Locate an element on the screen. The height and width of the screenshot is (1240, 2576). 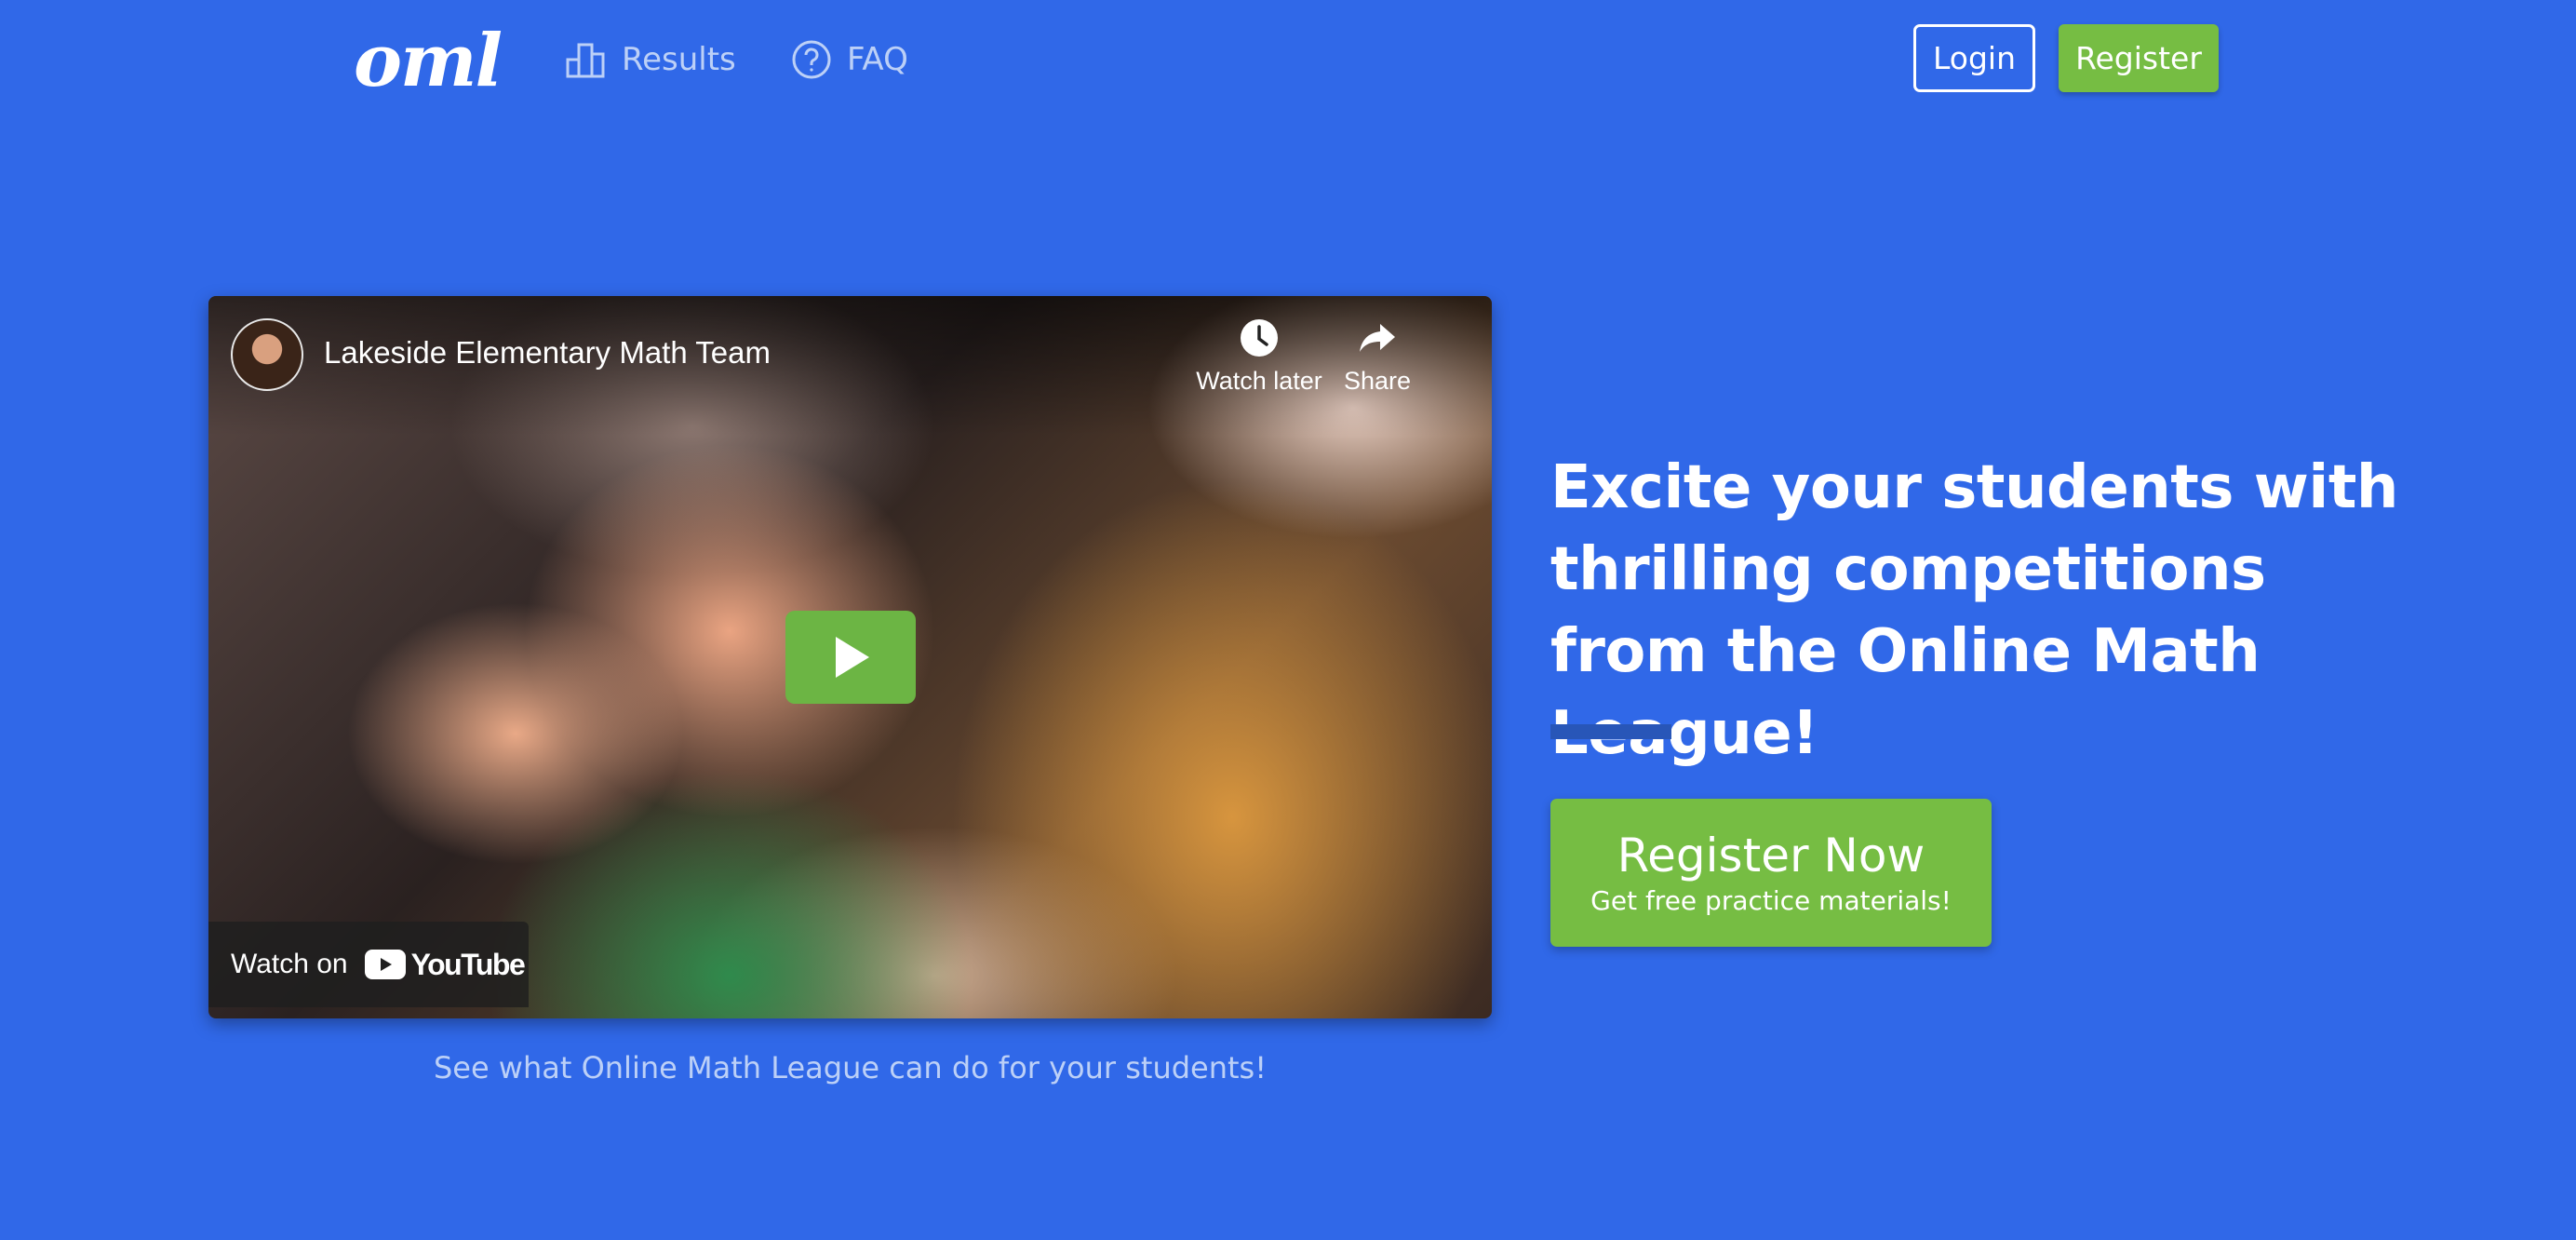
login-button: Login is located at coordinates (1974, 58).